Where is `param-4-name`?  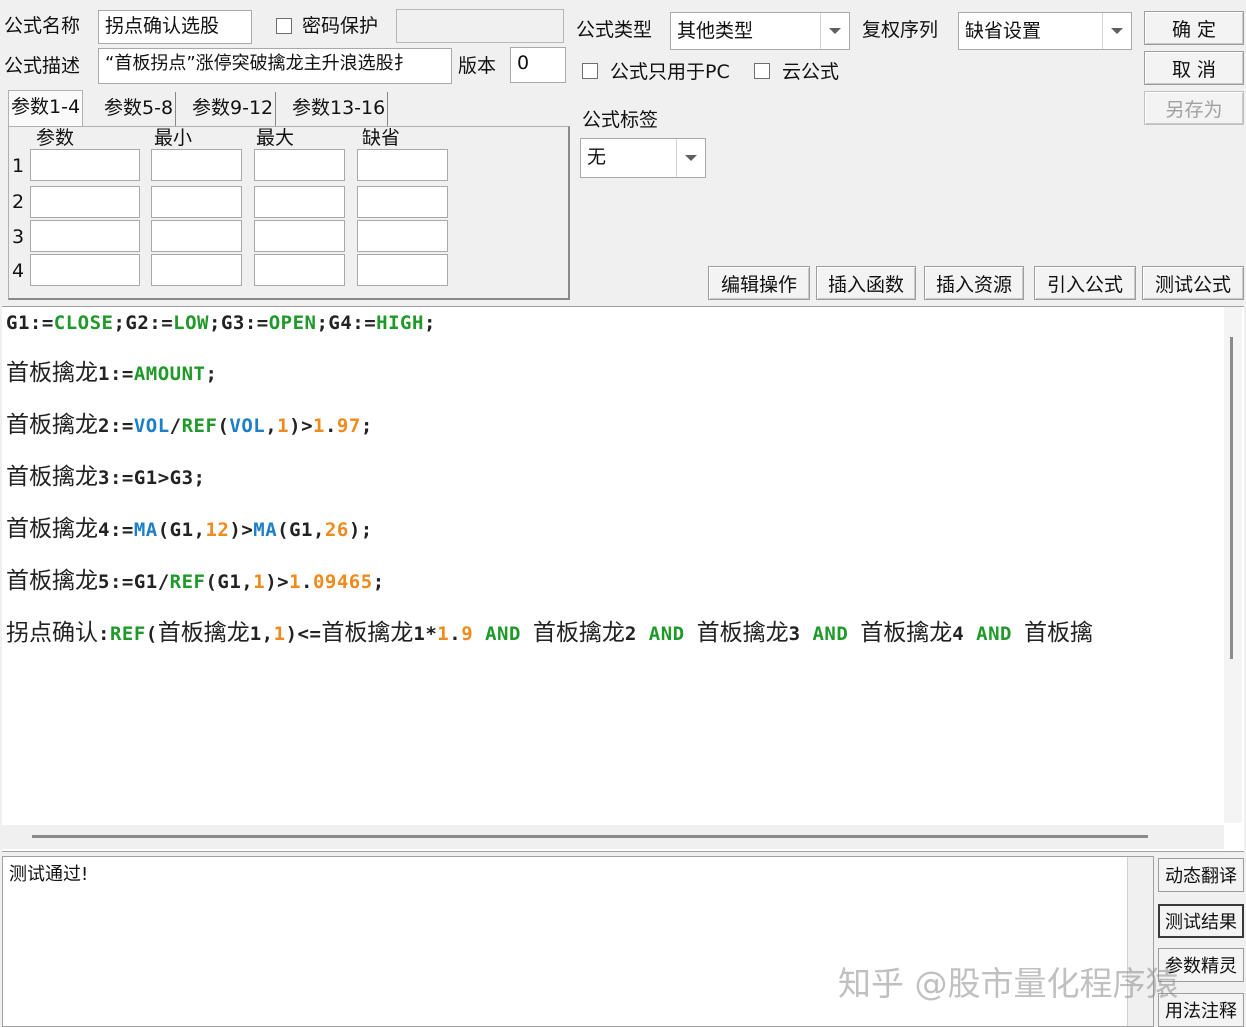
param-4-name is located at coordinates (85, 270).